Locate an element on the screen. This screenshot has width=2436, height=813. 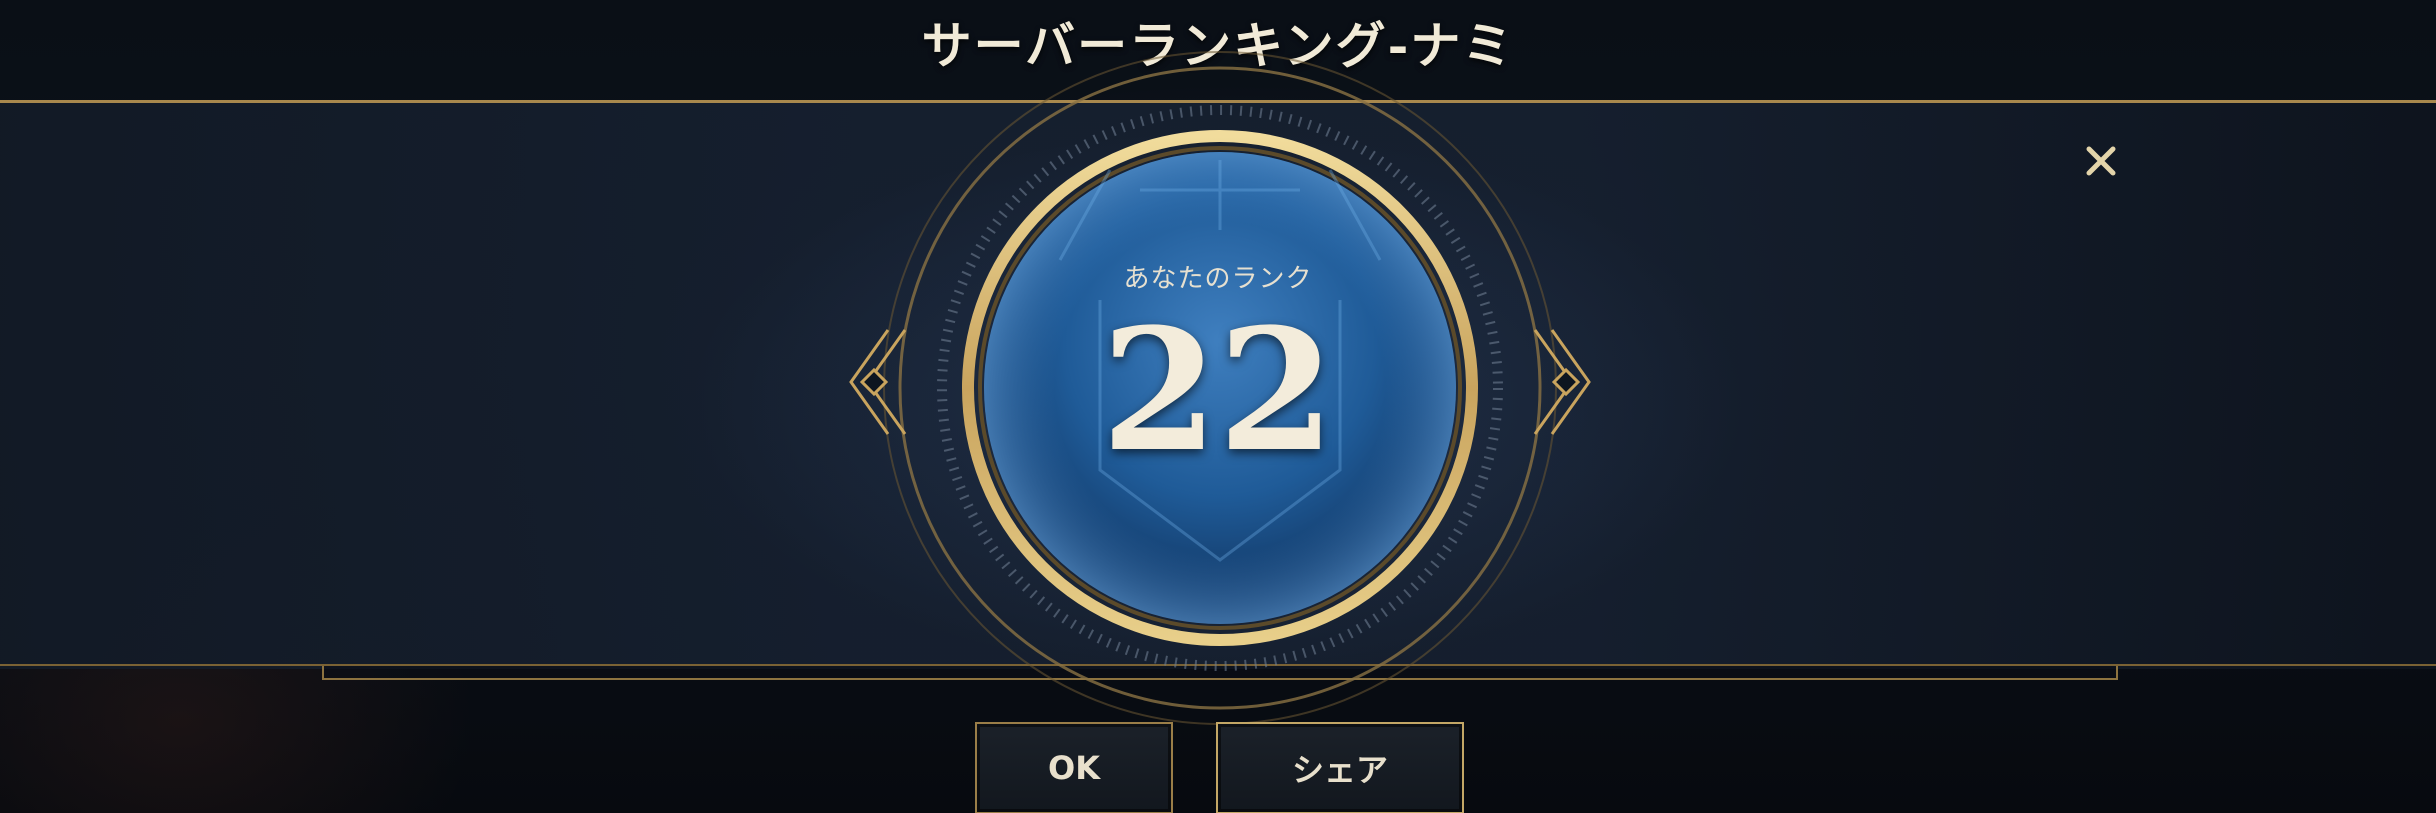
share-button: シェア is located at coordinates (1340, 767).